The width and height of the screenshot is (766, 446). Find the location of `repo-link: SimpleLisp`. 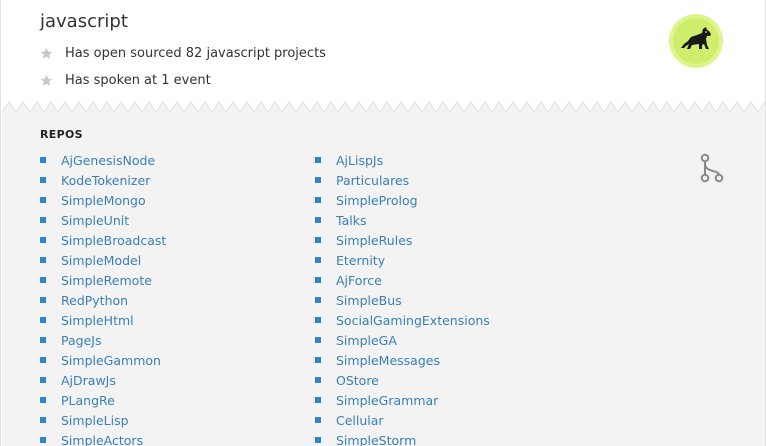

repo-link: SimpleLisp is located at coordinates (95, 420).